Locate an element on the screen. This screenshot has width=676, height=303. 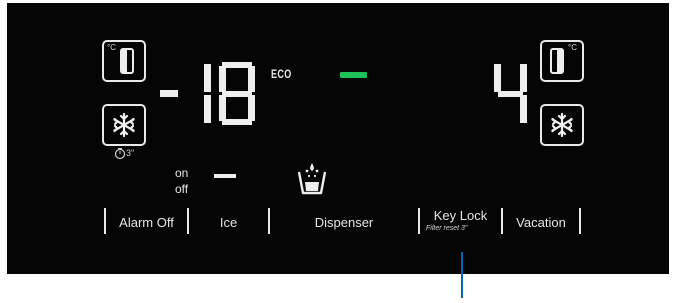
alarm-off-button: Alarm Off is located at coordinates (146, 222).